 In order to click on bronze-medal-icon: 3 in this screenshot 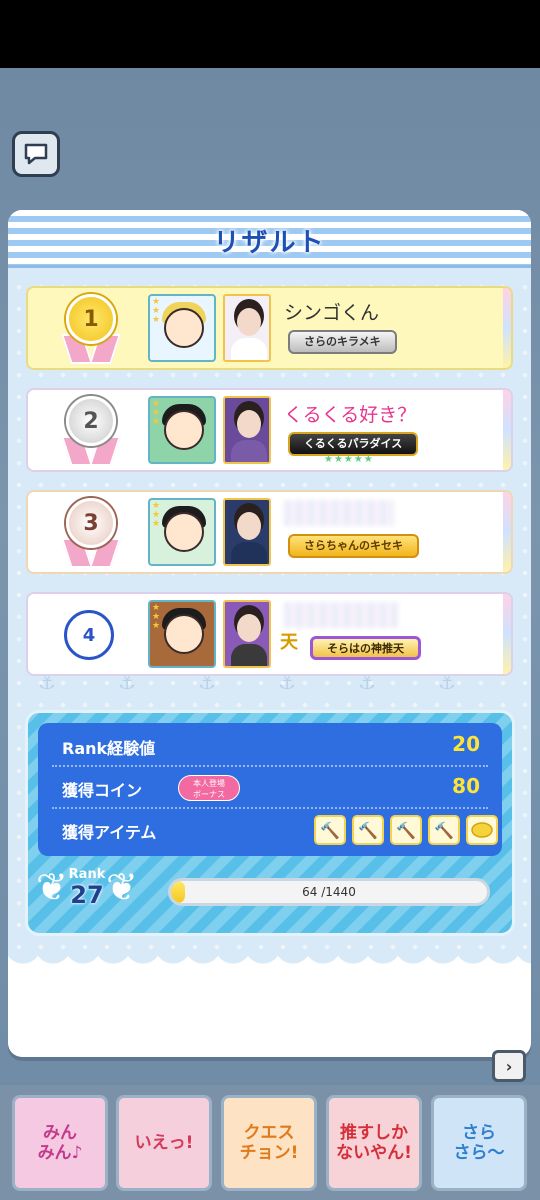, I will do `click(91, 534)`.